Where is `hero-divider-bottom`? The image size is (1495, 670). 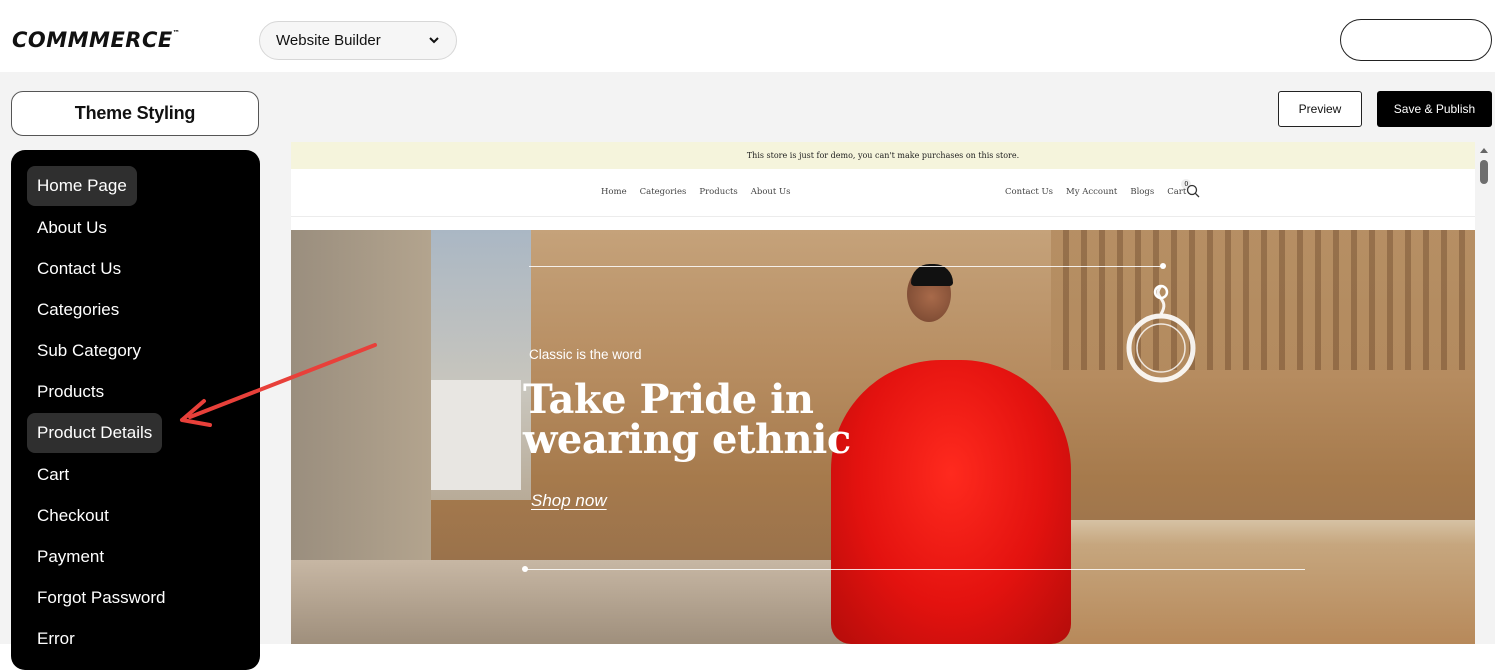 hero-divider-bottom is located at coordinates (913, 569).